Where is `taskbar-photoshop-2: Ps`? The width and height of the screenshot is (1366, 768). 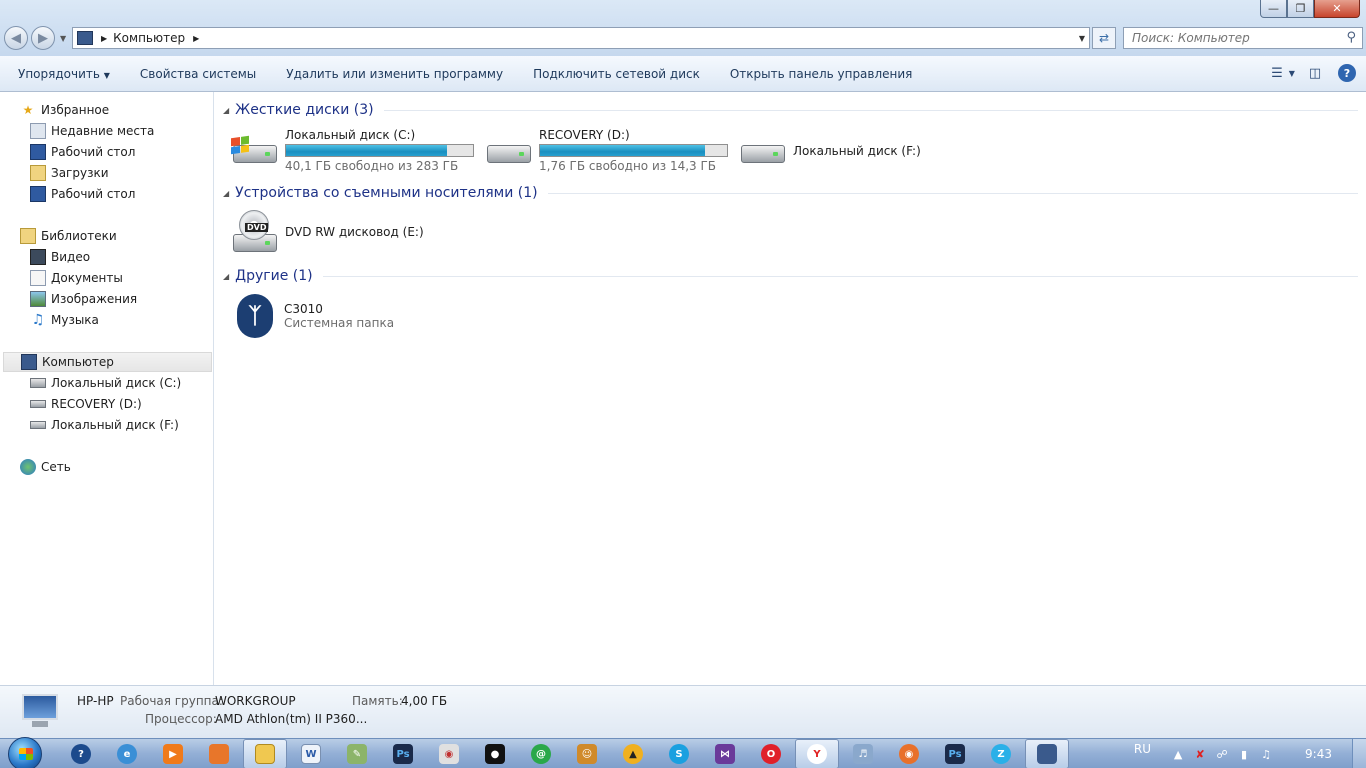 taskbar-photoshop-2: Ps is located at coordinates (955, 753).